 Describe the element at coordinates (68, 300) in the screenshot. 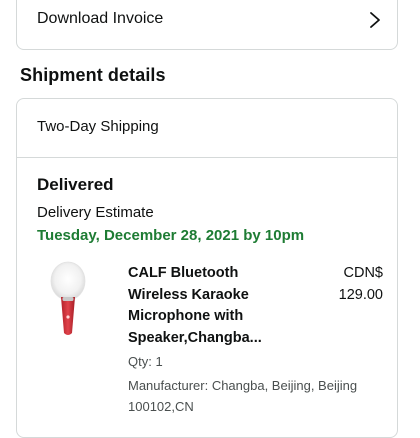

I see `product-thumbnail` at that location.